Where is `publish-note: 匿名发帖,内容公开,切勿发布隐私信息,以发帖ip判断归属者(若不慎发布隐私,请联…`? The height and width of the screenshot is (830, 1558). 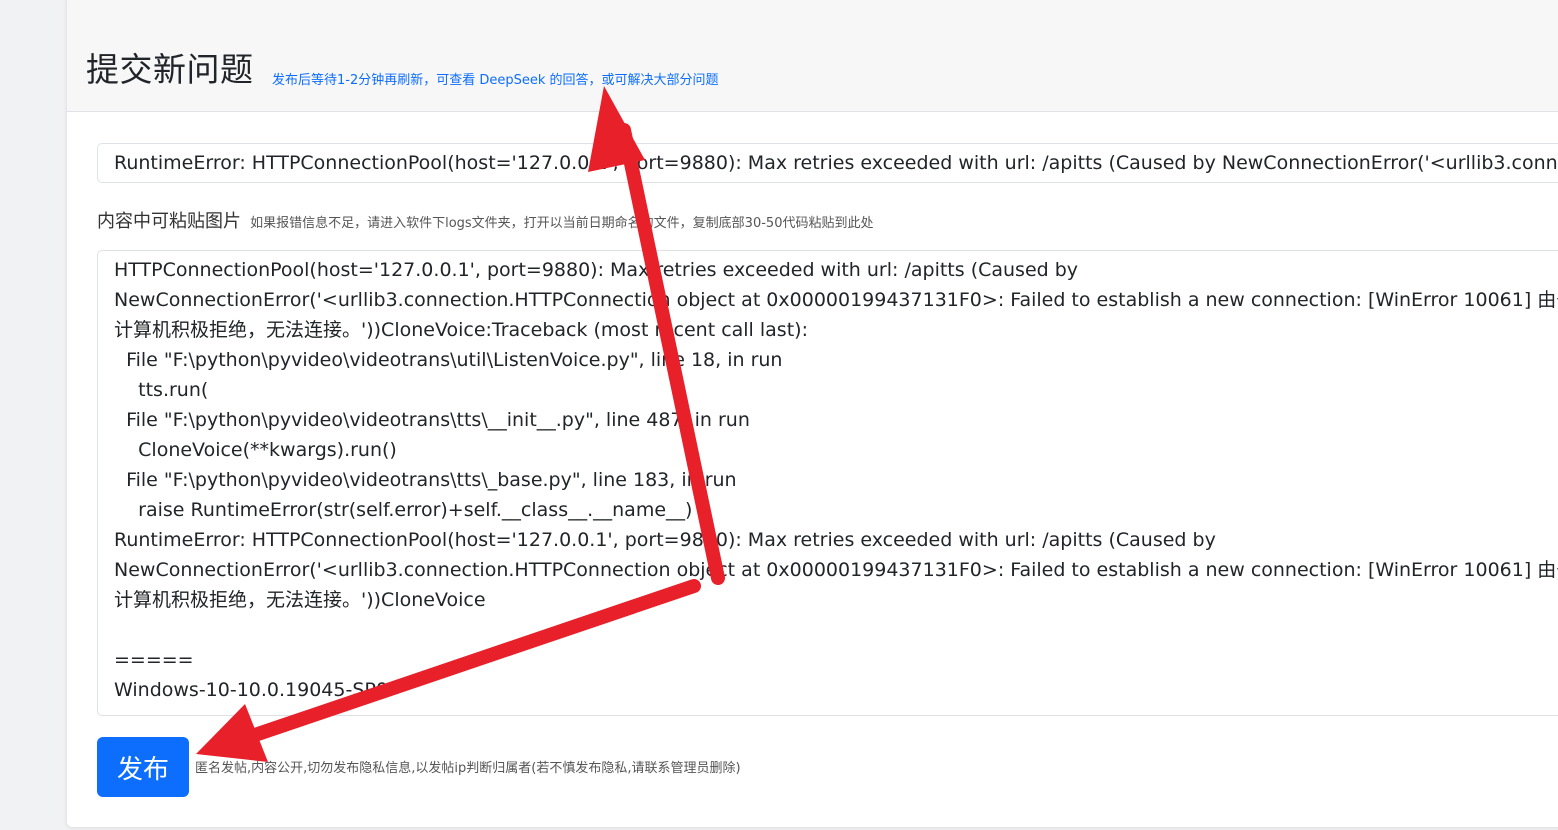
publish-note: 匿名发帖,内容公开,切勿发布隐私信息,以发帖ip判断归属者(若不慎发布隐私,请联… is located at coordinates (468, 768).